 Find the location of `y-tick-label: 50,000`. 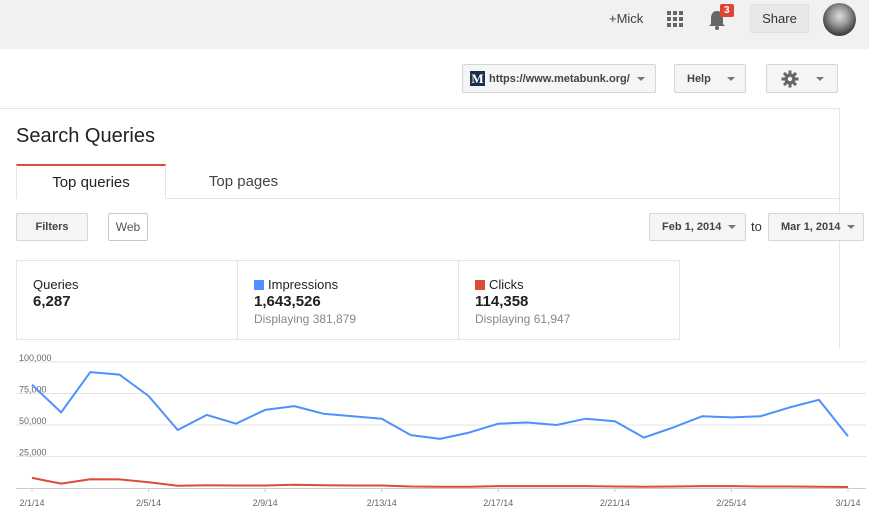

y-tick-label: 50,000 is located at coordinates (33, 421).